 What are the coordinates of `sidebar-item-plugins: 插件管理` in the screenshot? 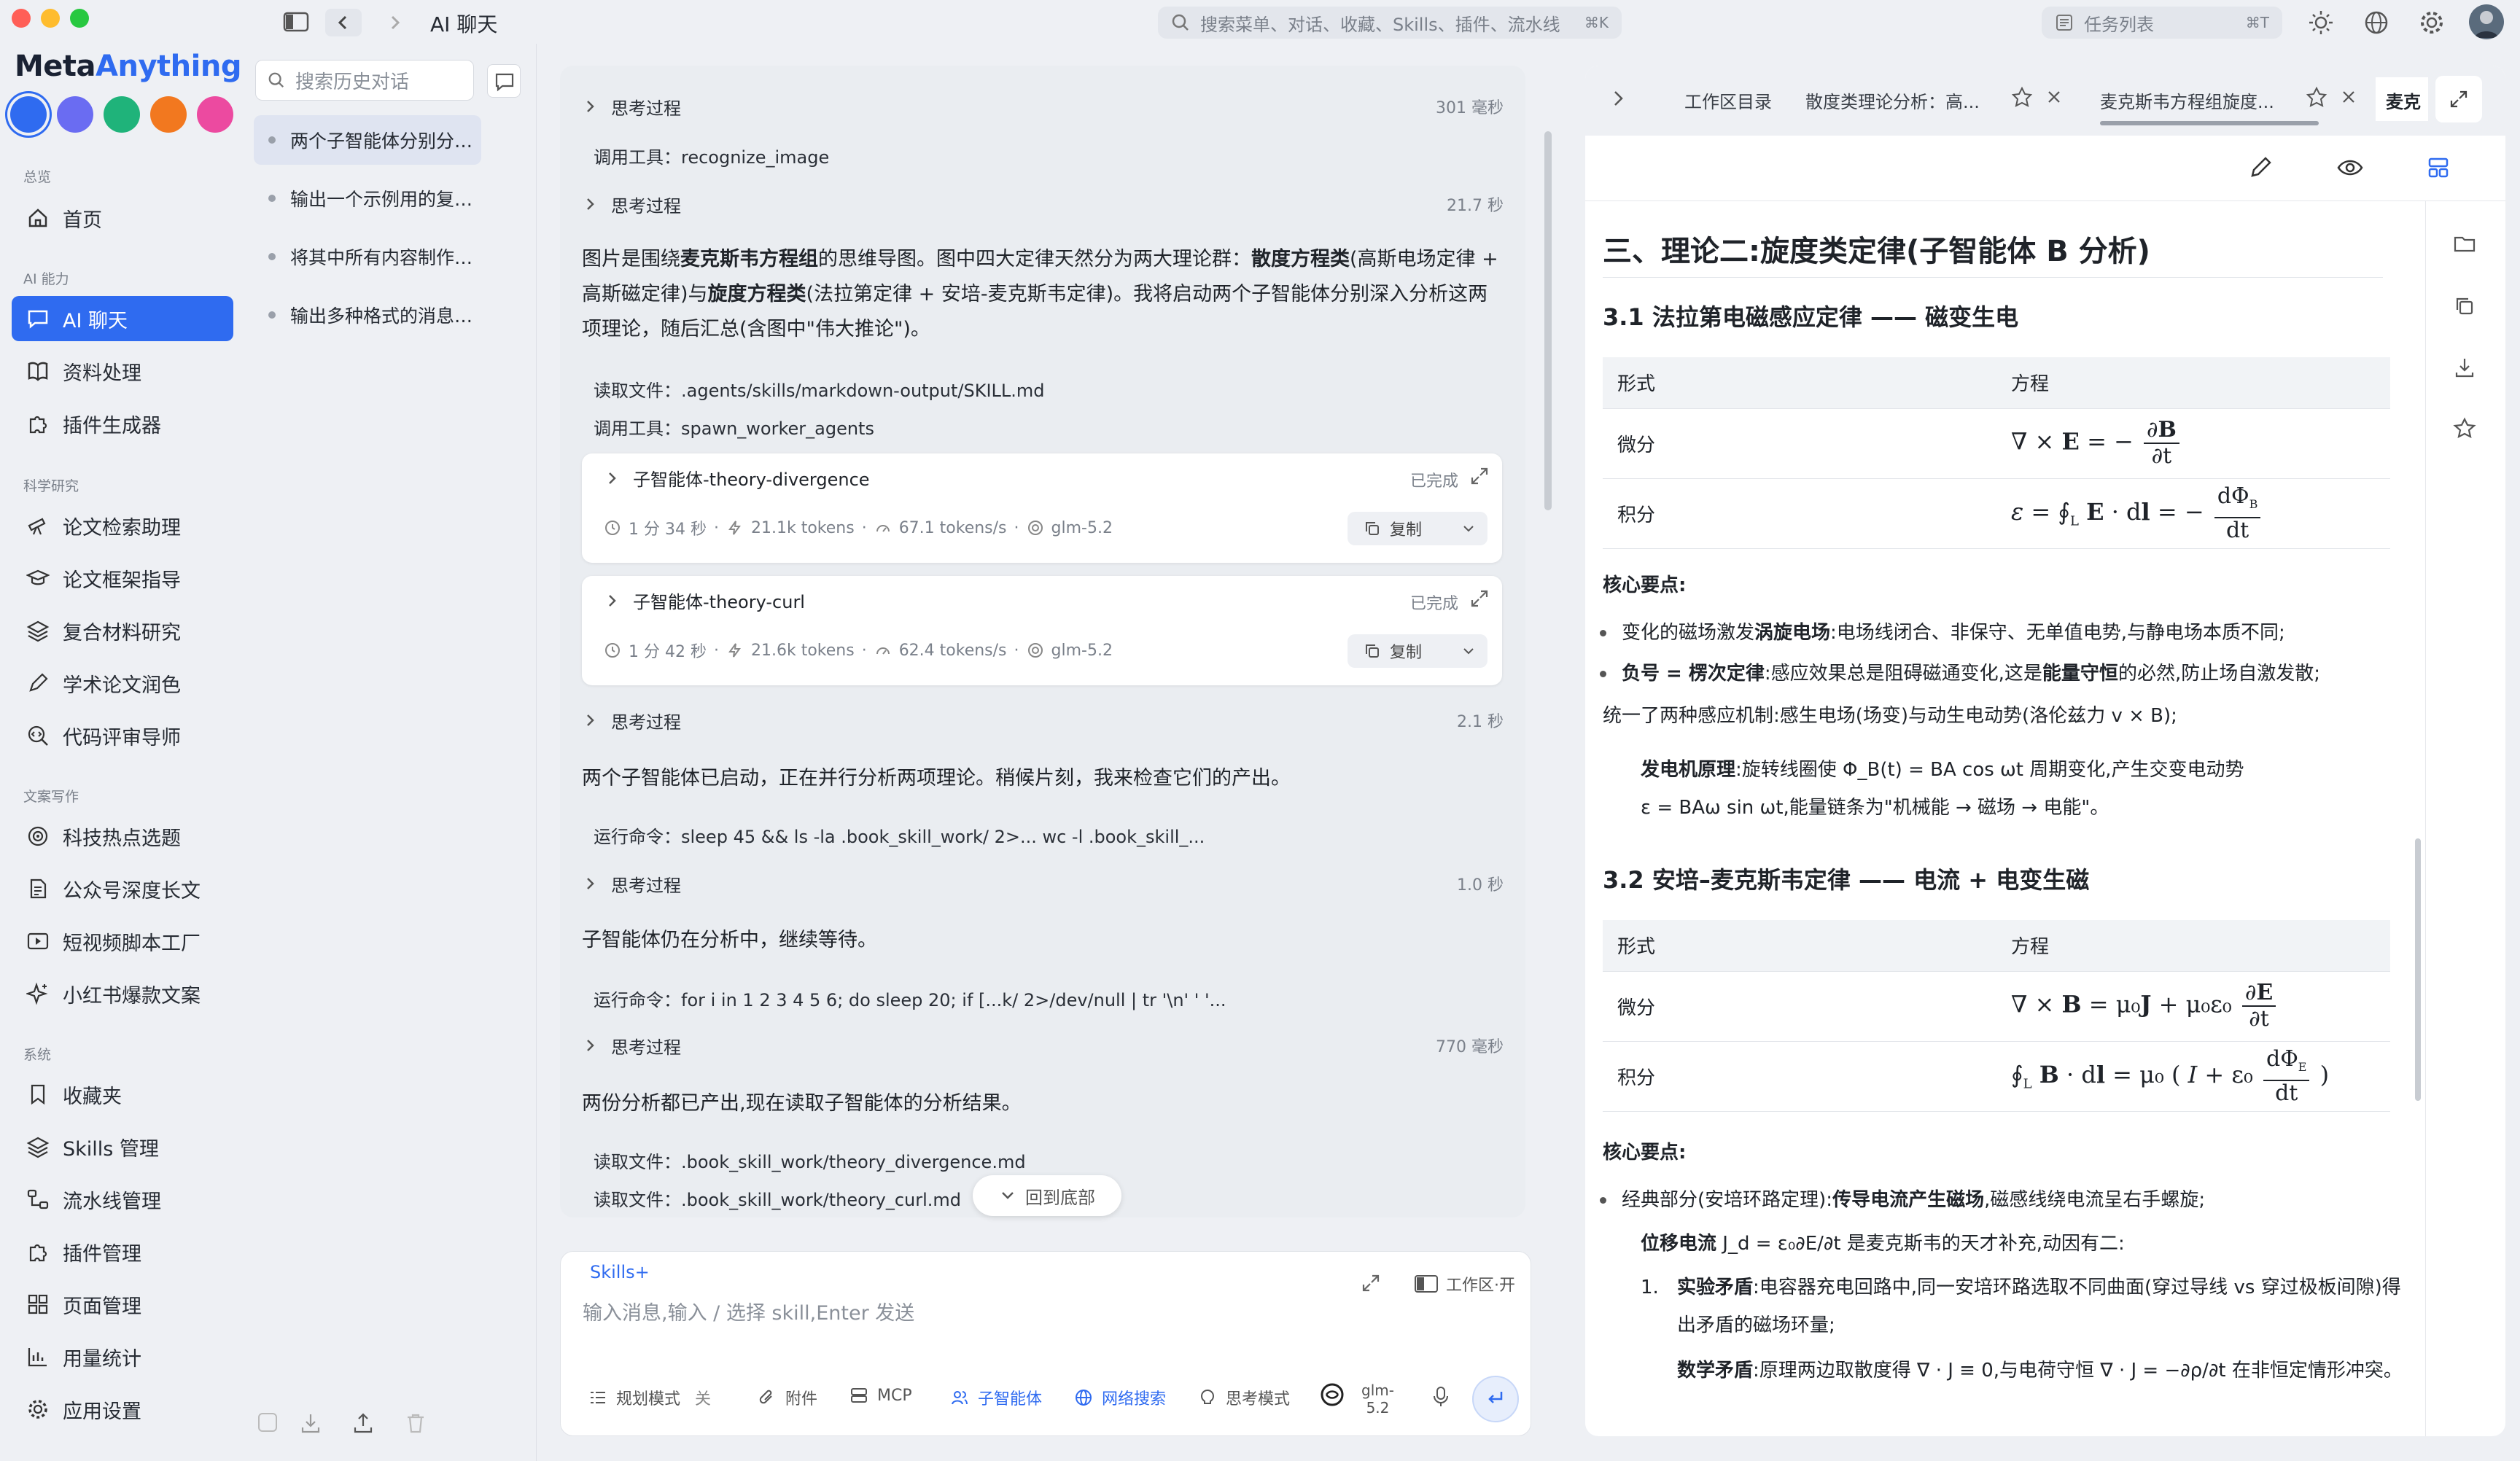 It's located at (122, 1251).